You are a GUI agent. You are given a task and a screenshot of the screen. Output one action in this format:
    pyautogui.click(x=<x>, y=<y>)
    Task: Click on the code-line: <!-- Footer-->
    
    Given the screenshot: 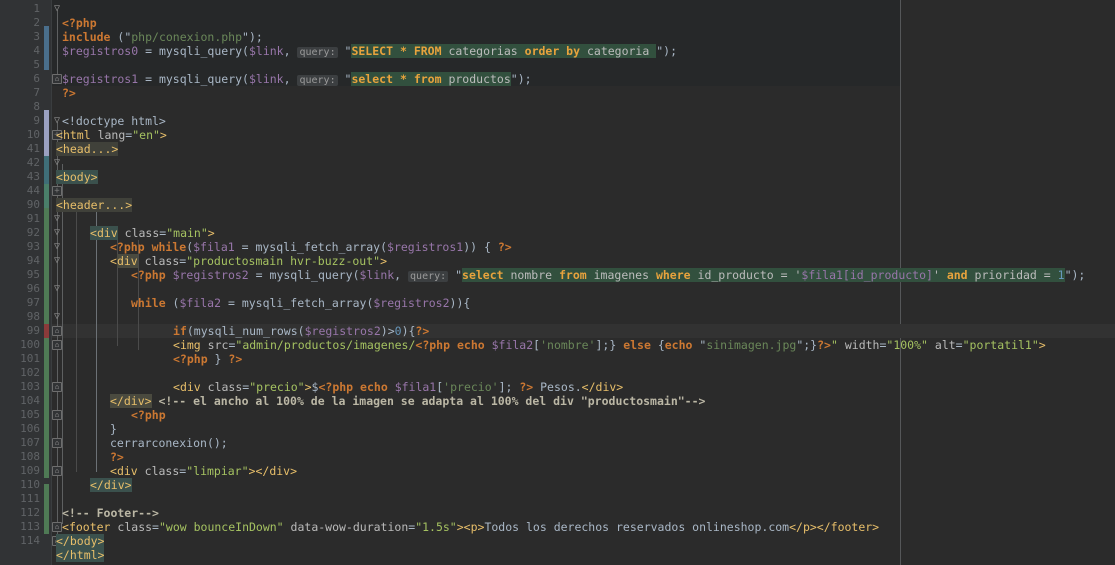 What is the action you would take?
    pyautogui.click(x=557, y=506)
    